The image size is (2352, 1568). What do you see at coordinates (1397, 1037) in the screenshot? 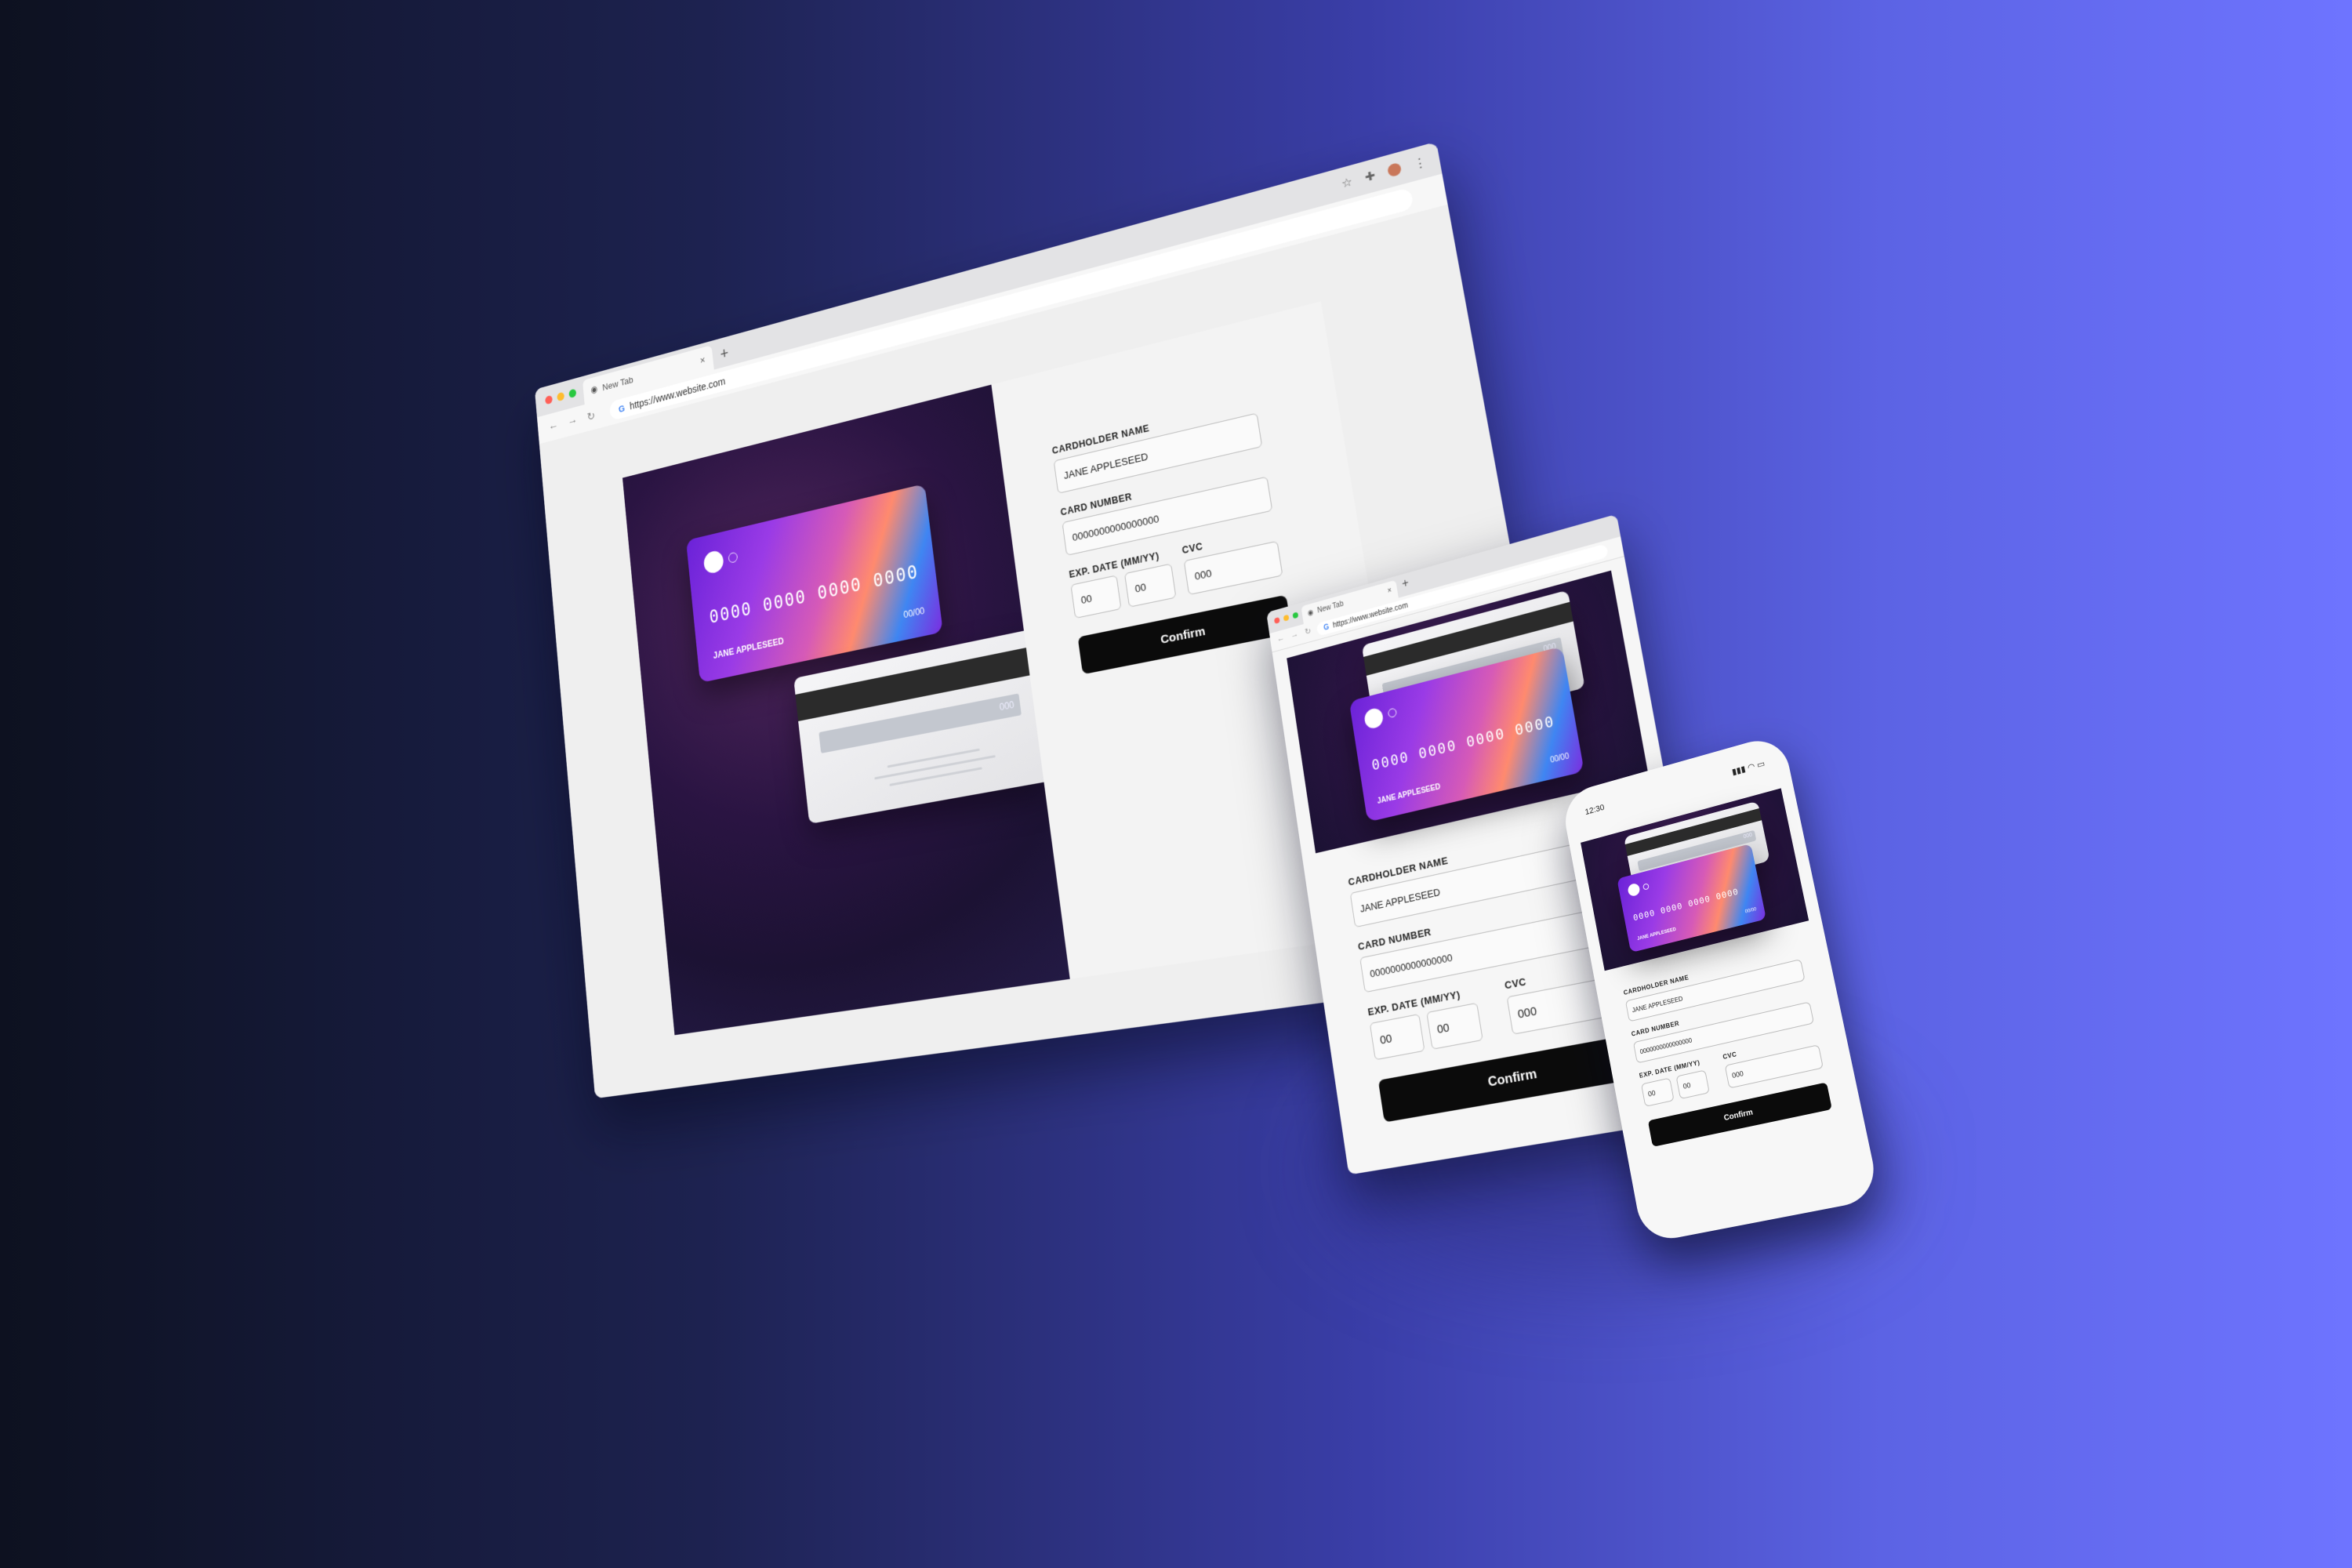
I see `tablet-exp-month-field: 00` at bounding box center [1397, 1037].